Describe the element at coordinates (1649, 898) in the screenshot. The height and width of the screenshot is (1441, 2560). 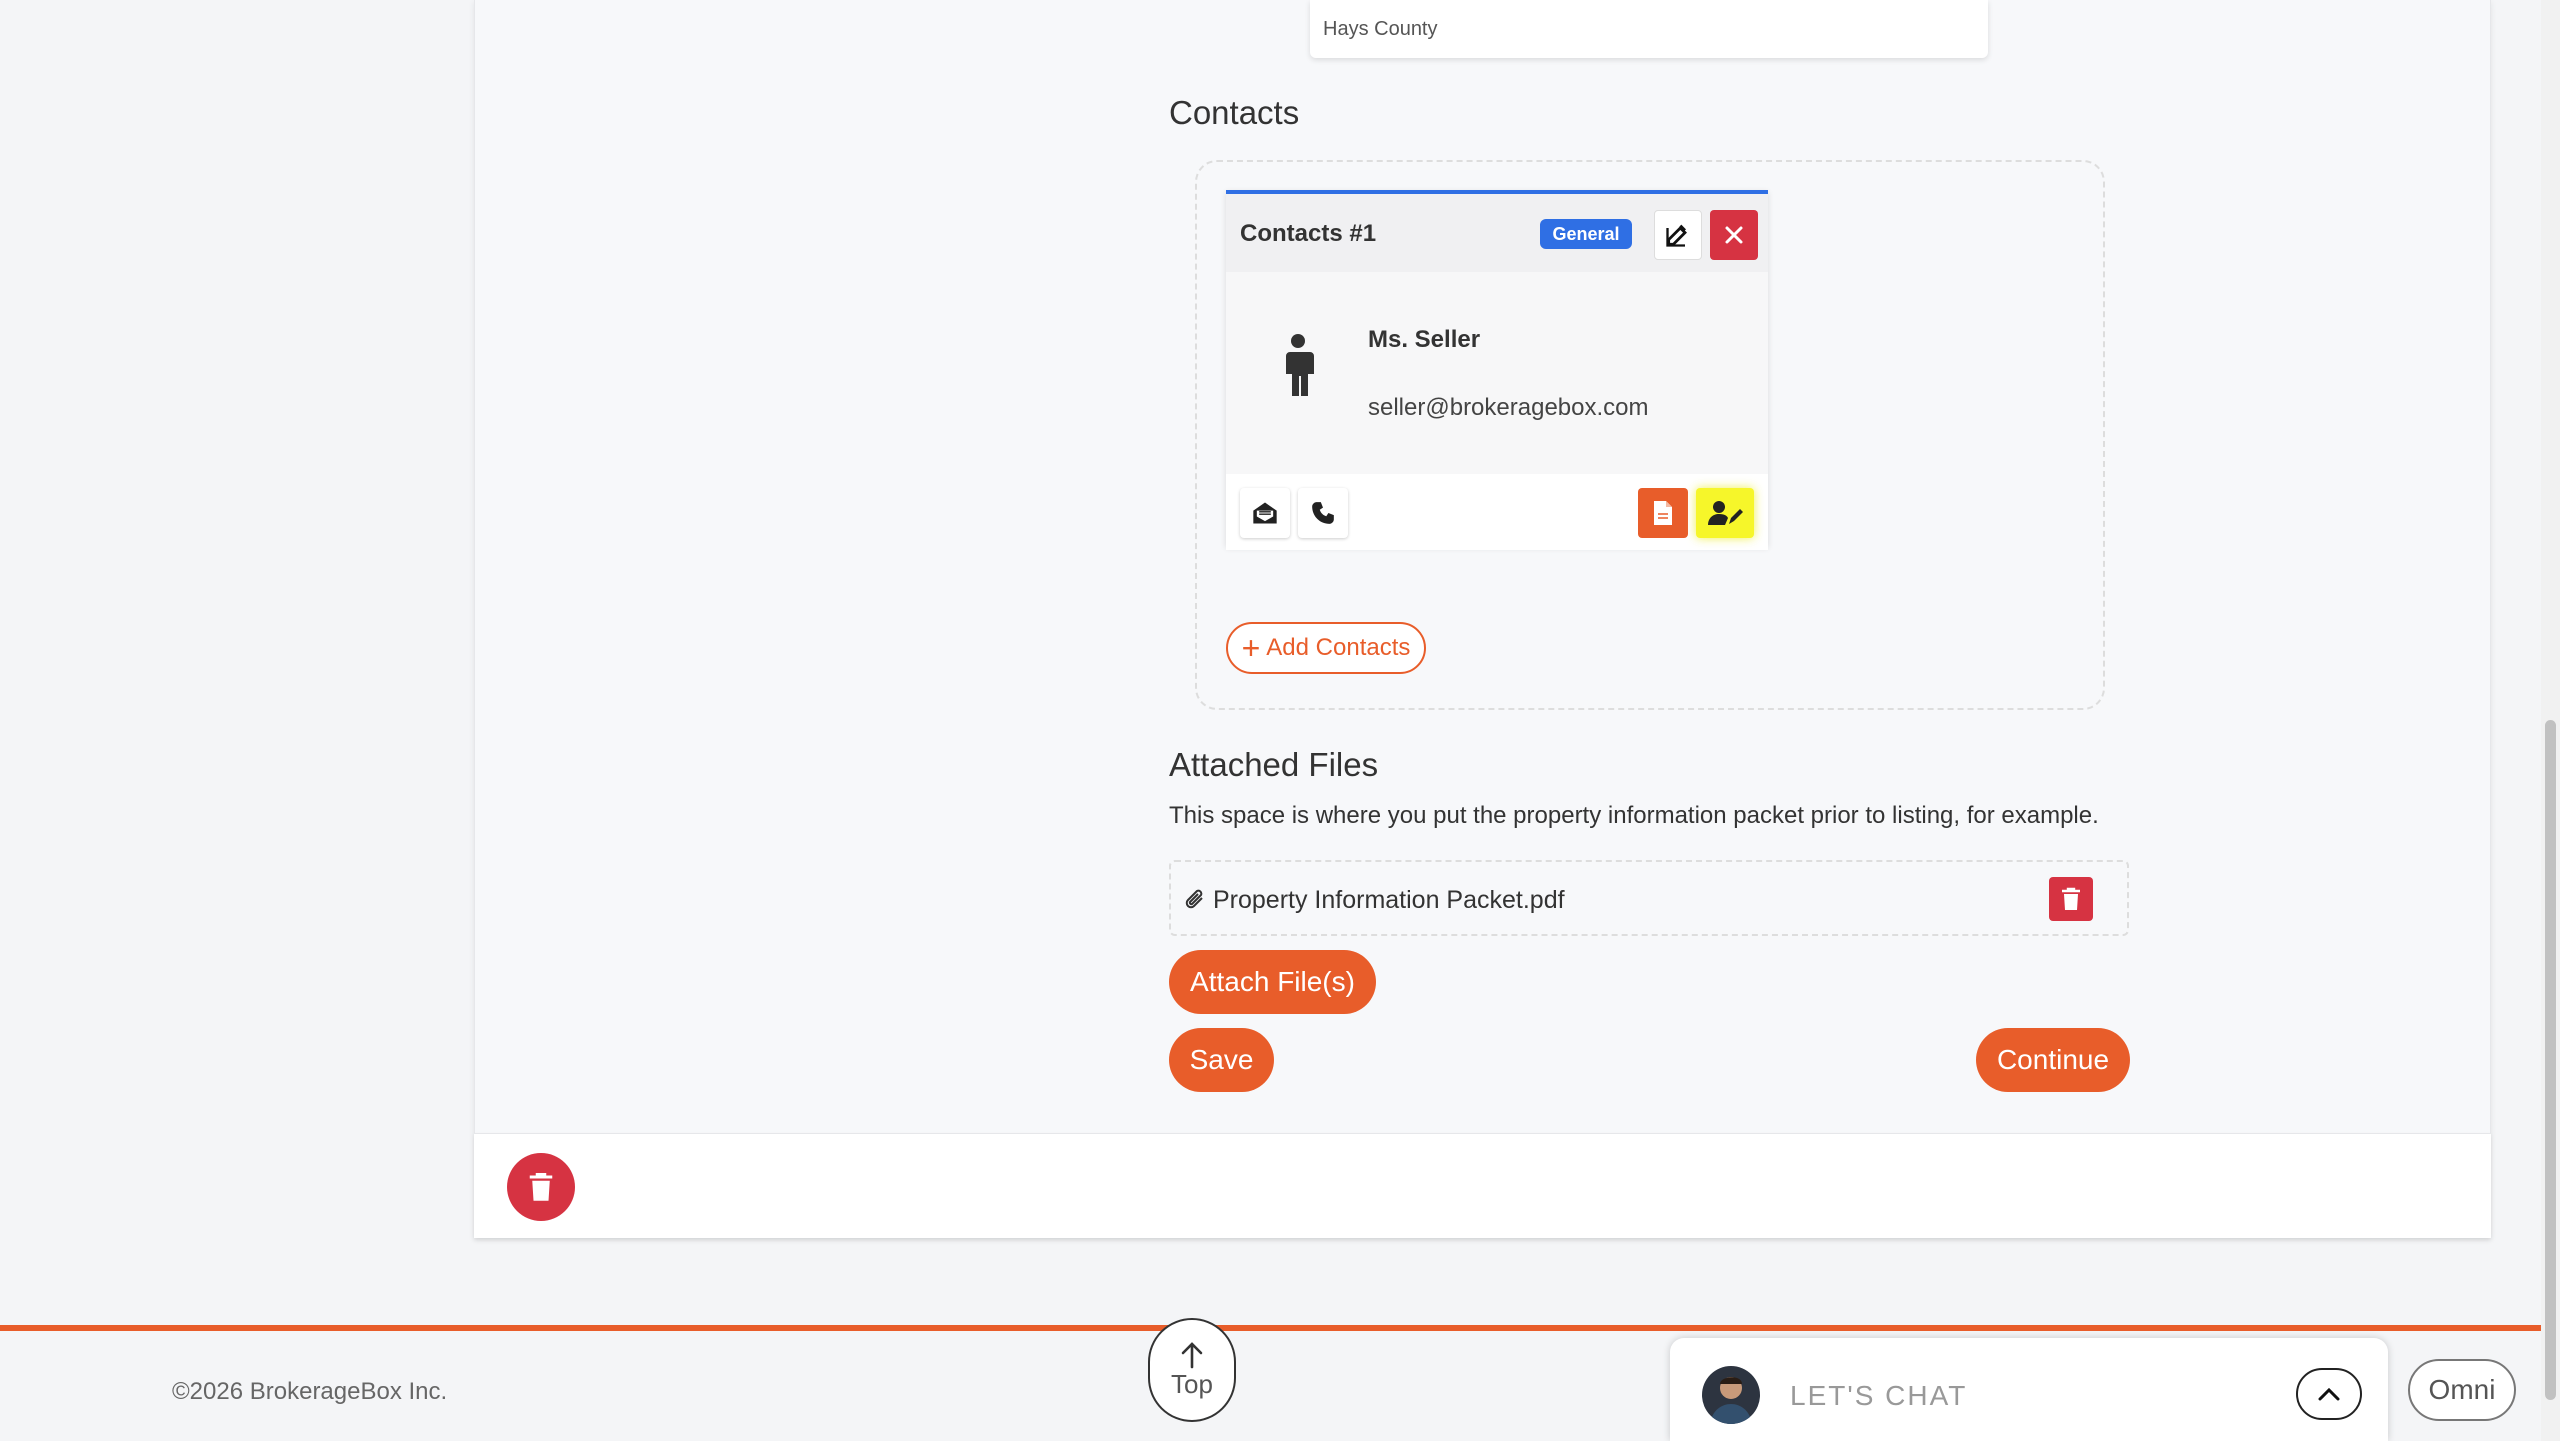
I see `attached-file-row: Property Information Packet.pdf` at that location.